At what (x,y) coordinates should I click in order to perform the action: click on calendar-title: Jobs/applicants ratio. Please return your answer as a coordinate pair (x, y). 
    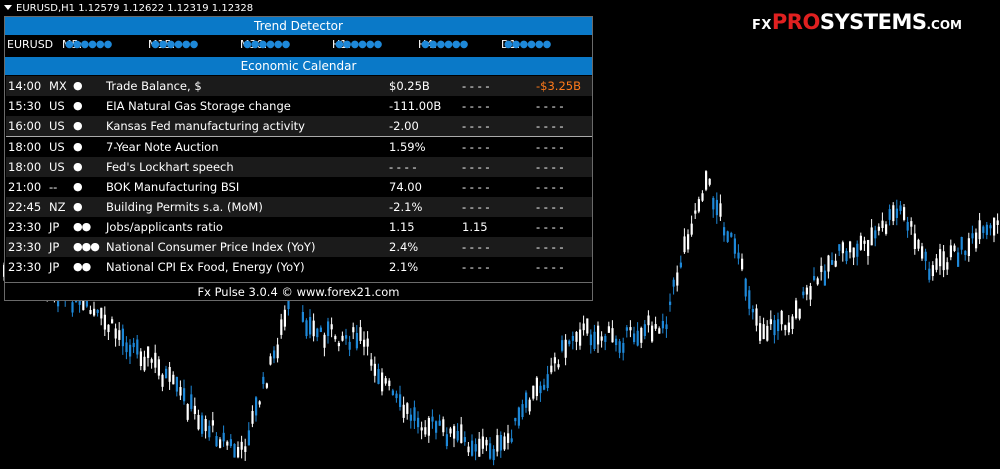
    Looking at the image, I should click on (164, 227).